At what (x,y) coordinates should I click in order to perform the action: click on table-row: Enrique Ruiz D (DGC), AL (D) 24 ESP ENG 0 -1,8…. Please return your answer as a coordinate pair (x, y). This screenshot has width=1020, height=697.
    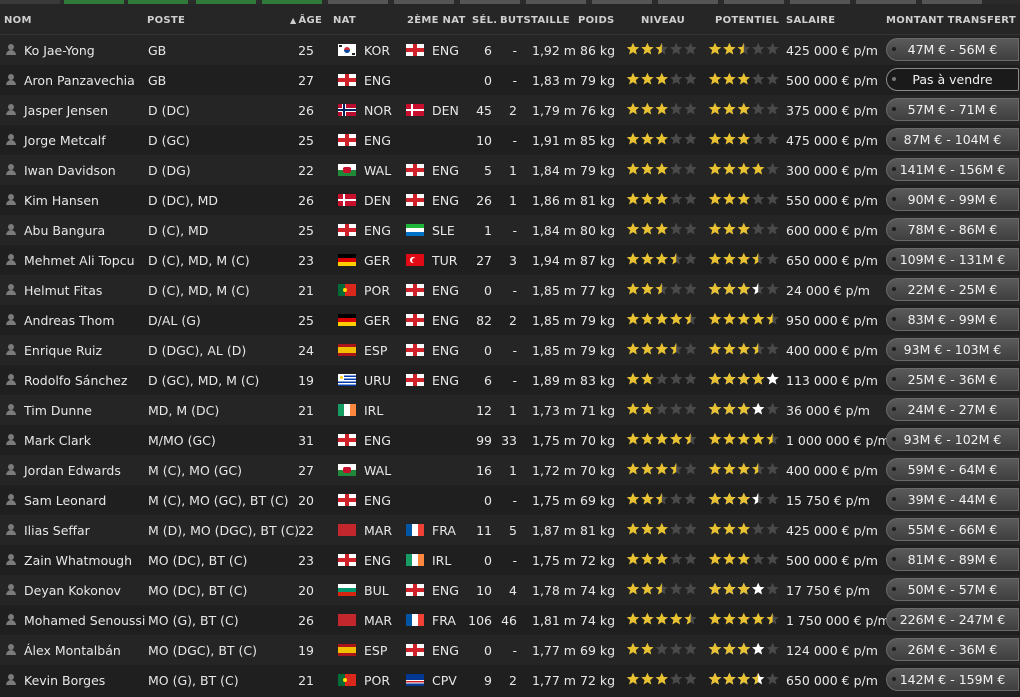
    Looking at the image, I should click on (510, 350).